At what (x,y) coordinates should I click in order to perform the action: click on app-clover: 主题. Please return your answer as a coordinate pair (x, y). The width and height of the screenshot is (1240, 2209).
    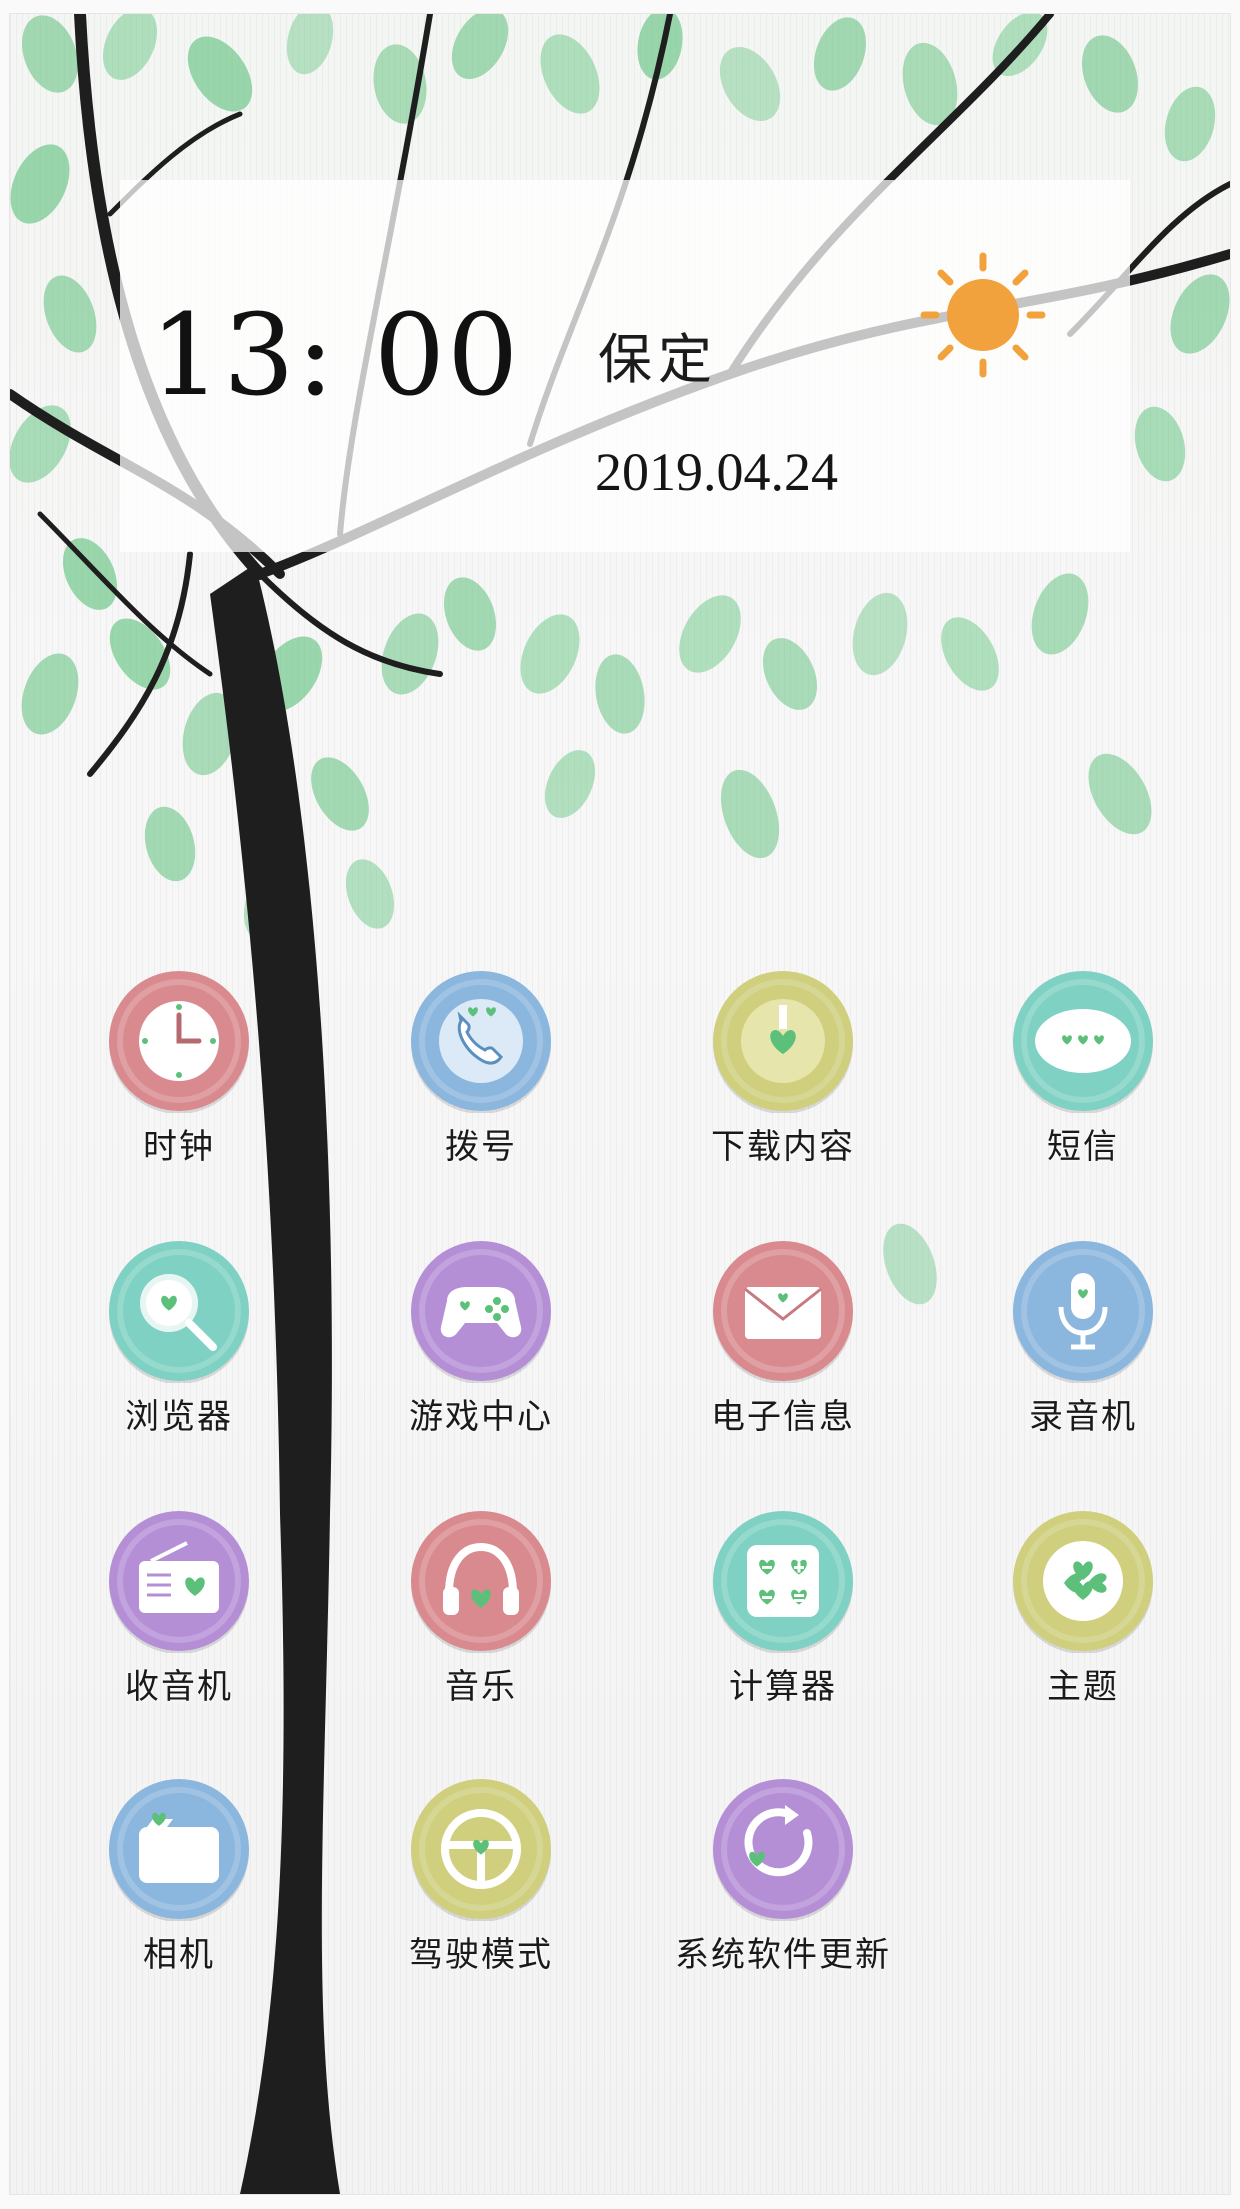
    Looking at the image, I should click on (1083, 1619).